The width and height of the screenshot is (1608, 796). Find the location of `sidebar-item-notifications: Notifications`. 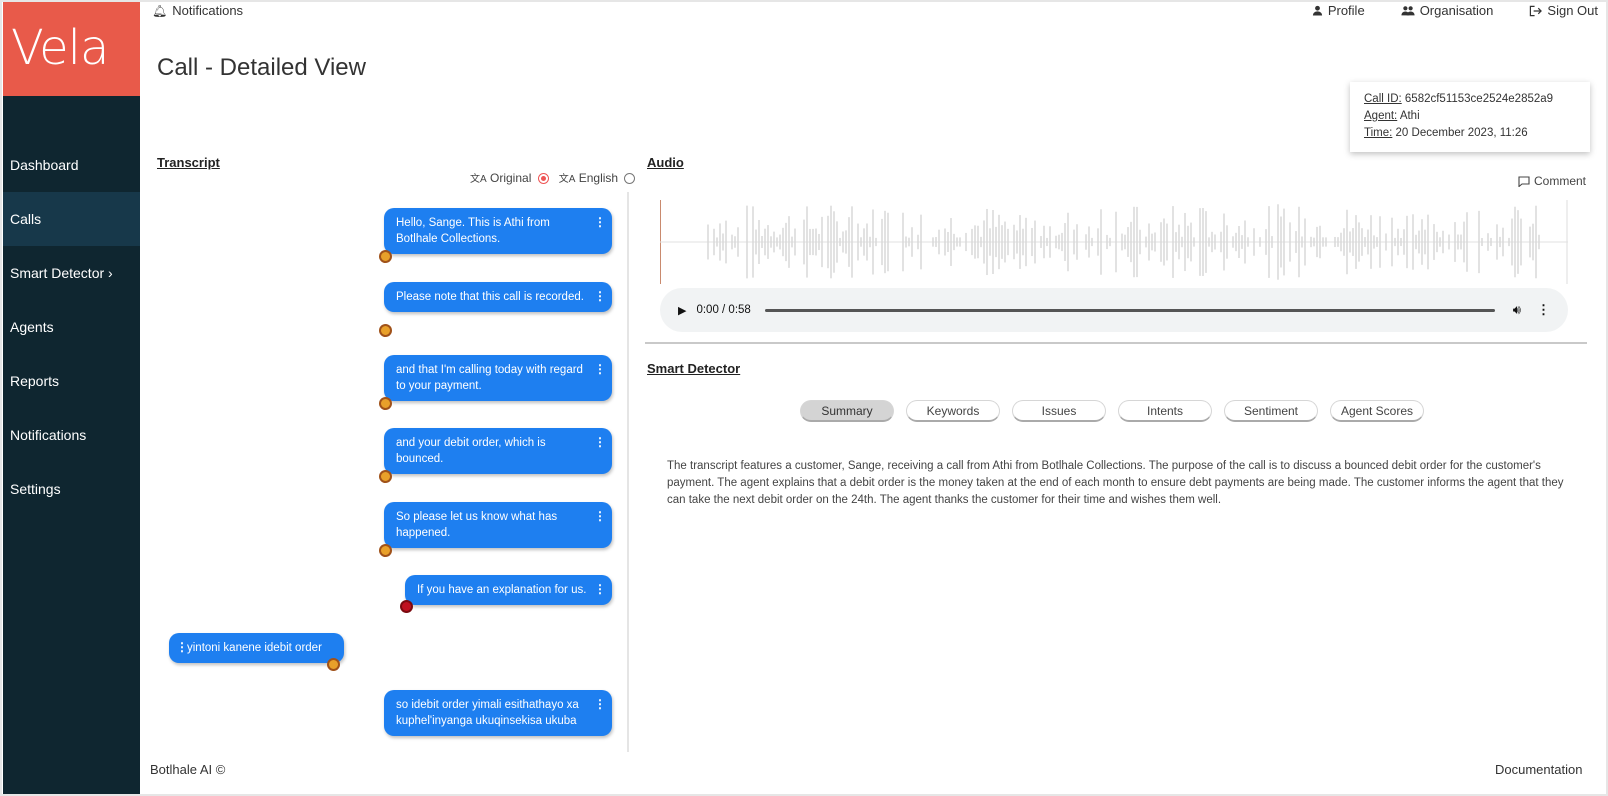

sidebar-item-notifications: Notifications is located at coordinates (71, 435).